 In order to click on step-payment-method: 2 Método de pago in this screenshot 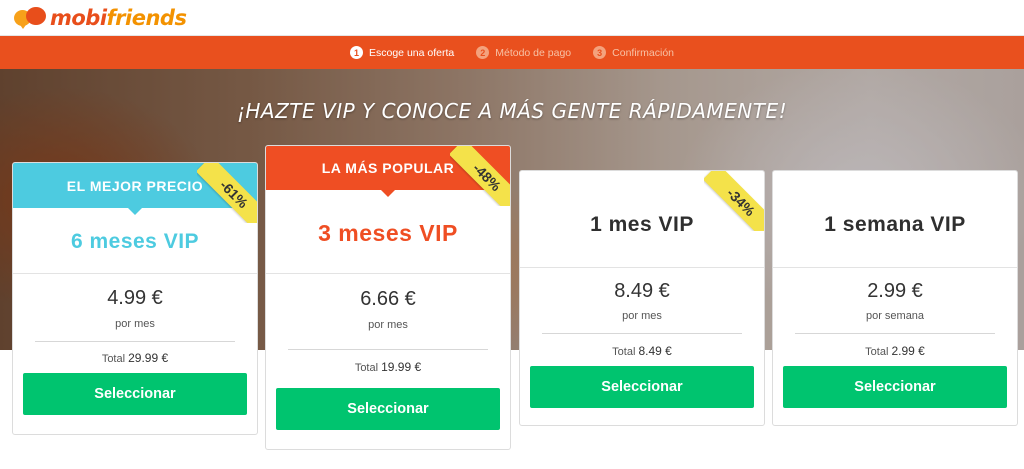, I will do `click(523, 52)`.